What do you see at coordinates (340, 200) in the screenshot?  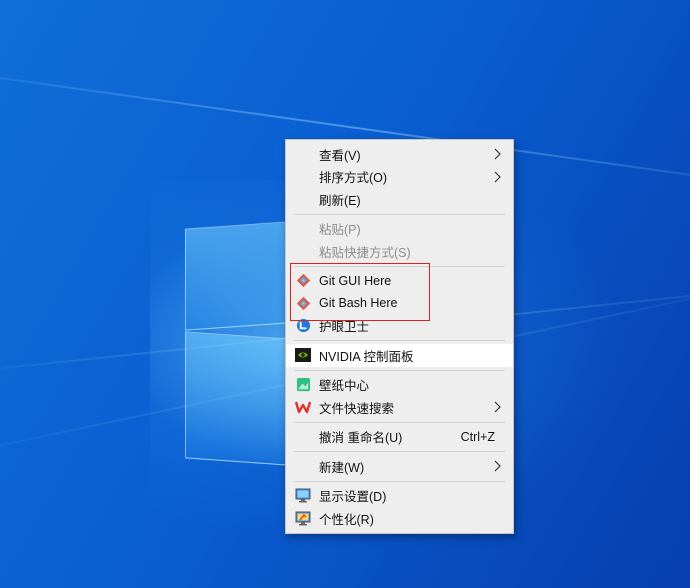 I see `menu-item-label: 刷新(E)` at bounding box center [340, 200].